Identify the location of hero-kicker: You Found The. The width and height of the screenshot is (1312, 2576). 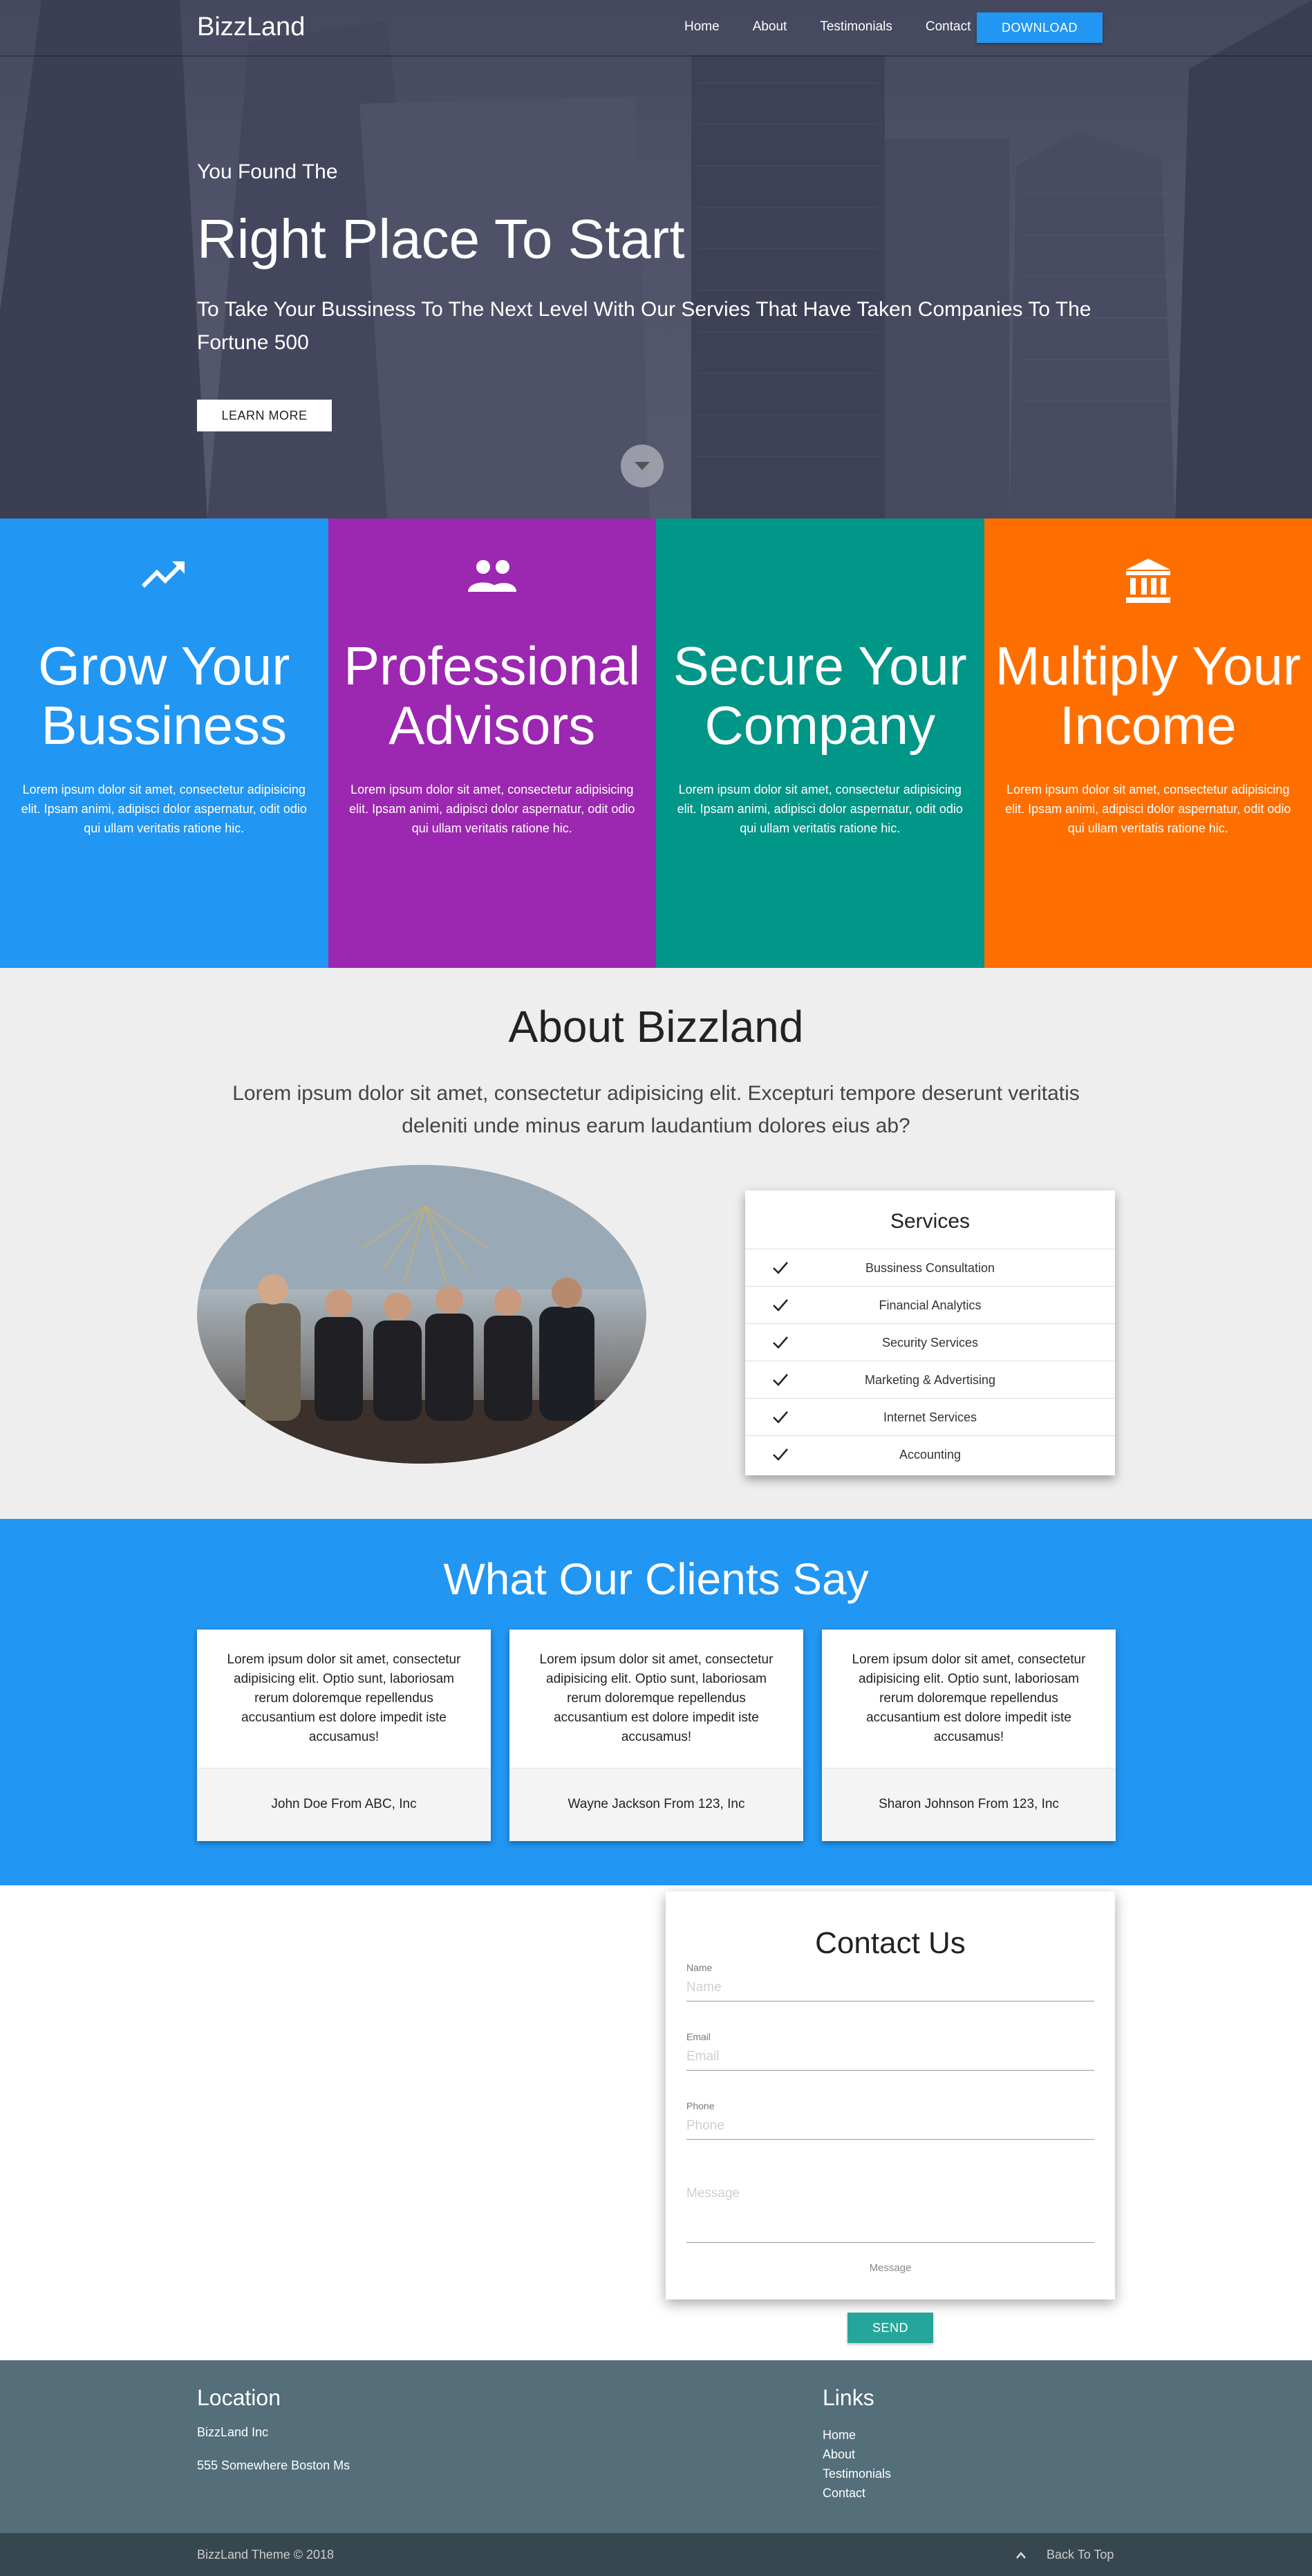
(267, 171).